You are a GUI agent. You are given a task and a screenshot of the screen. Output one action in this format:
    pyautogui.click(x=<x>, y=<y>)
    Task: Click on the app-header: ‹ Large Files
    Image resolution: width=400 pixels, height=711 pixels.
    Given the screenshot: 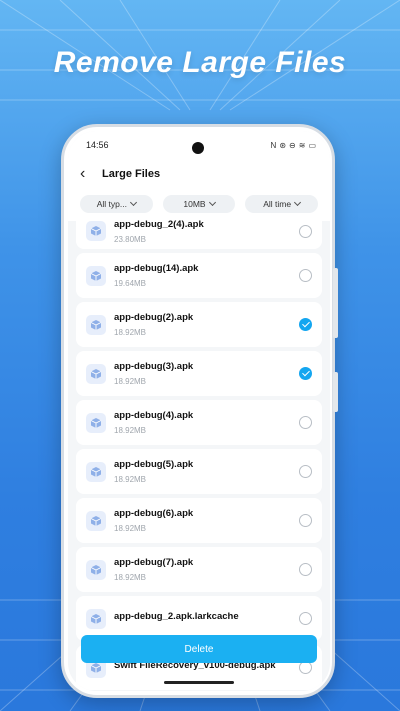 What is the action you would take?
    pyautogui.click(x=199, y=174)
    